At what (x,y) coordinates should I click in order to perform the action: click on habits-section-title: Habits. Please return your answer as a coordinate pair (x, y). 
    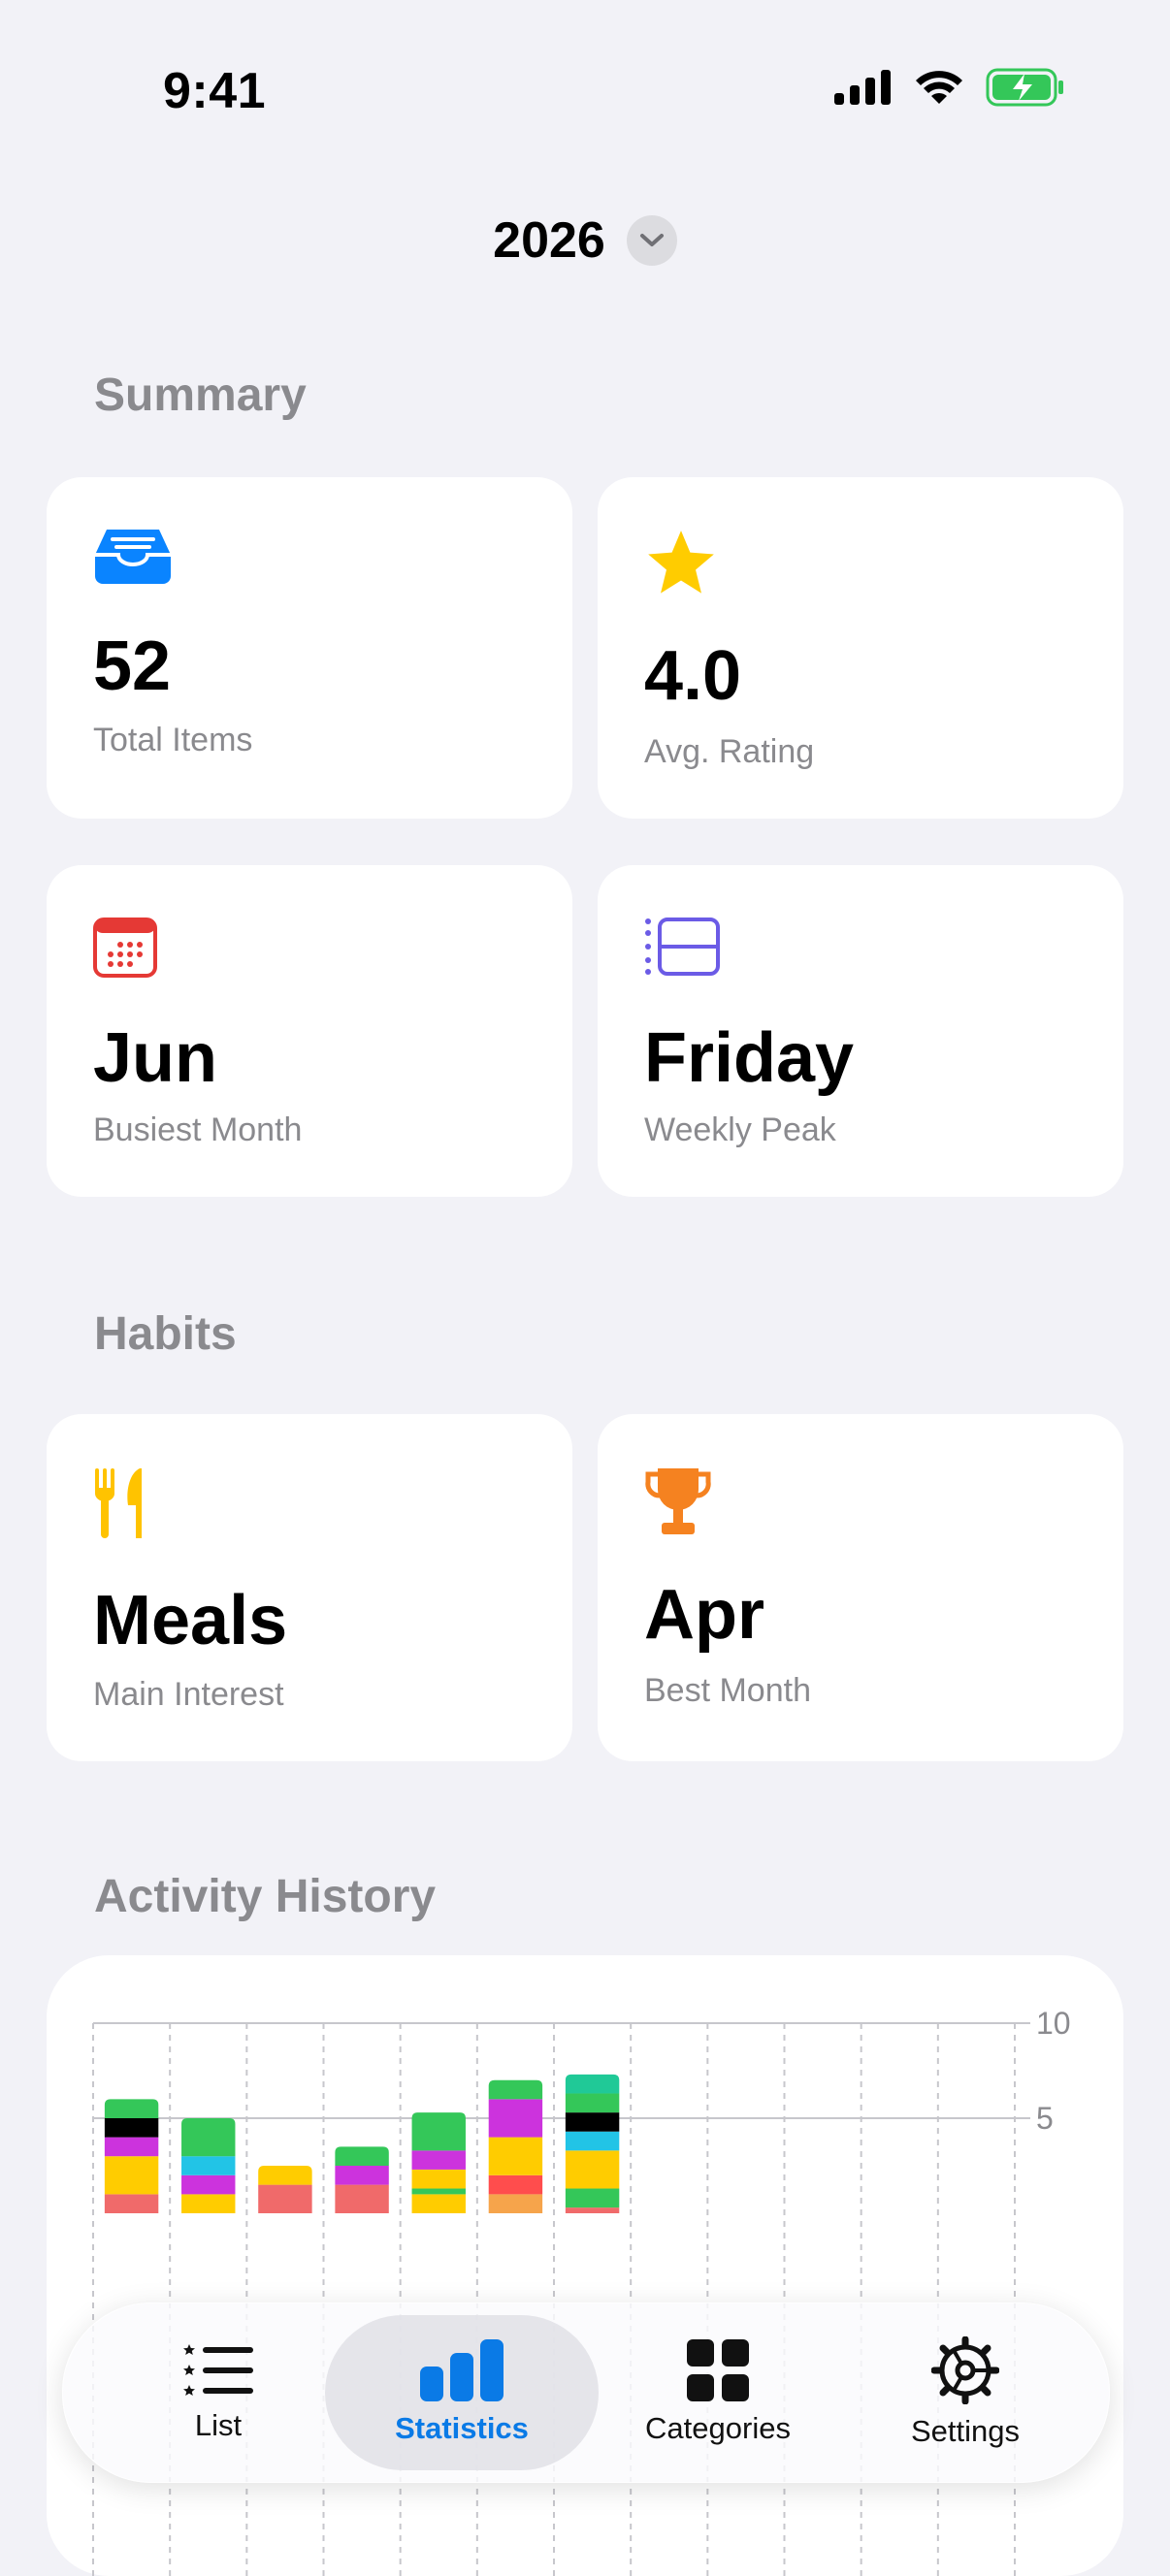
    Looking at the image, I should click on (165, 1334).